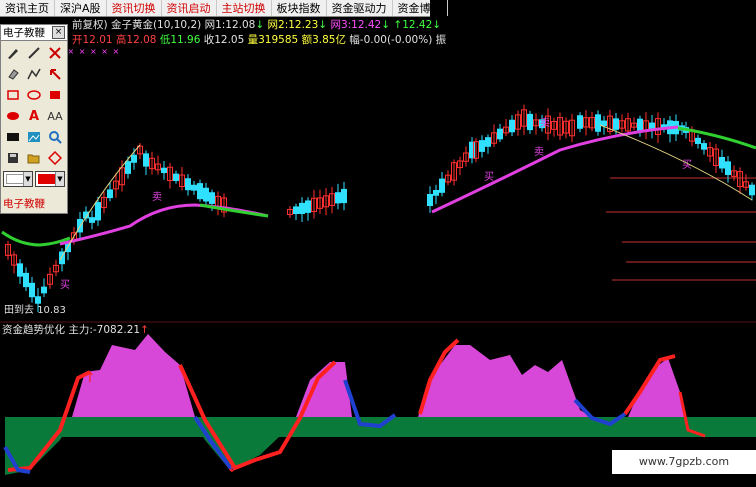 Image resolution: width=756 pixels, height=487 pixels. I want to click on color-pickers: ▼ ▼, so click(34, 177).